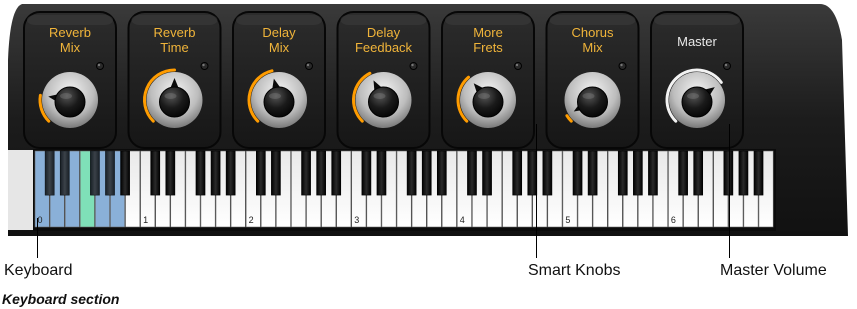 The height and width of the screenshot is (309, 857). I want to click on knob-reverb-time: ReverbTime, so click(174, 80).